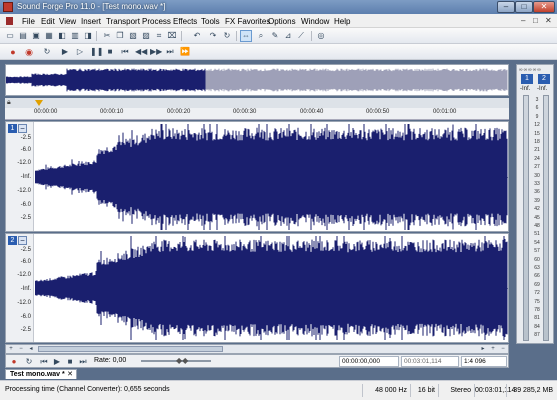 This screenshot has width=557, height=400. What do you see at coordinates (213, 36) in the screenshot?
I see `redo-icon: ↷` at bounding box center [213, 36].